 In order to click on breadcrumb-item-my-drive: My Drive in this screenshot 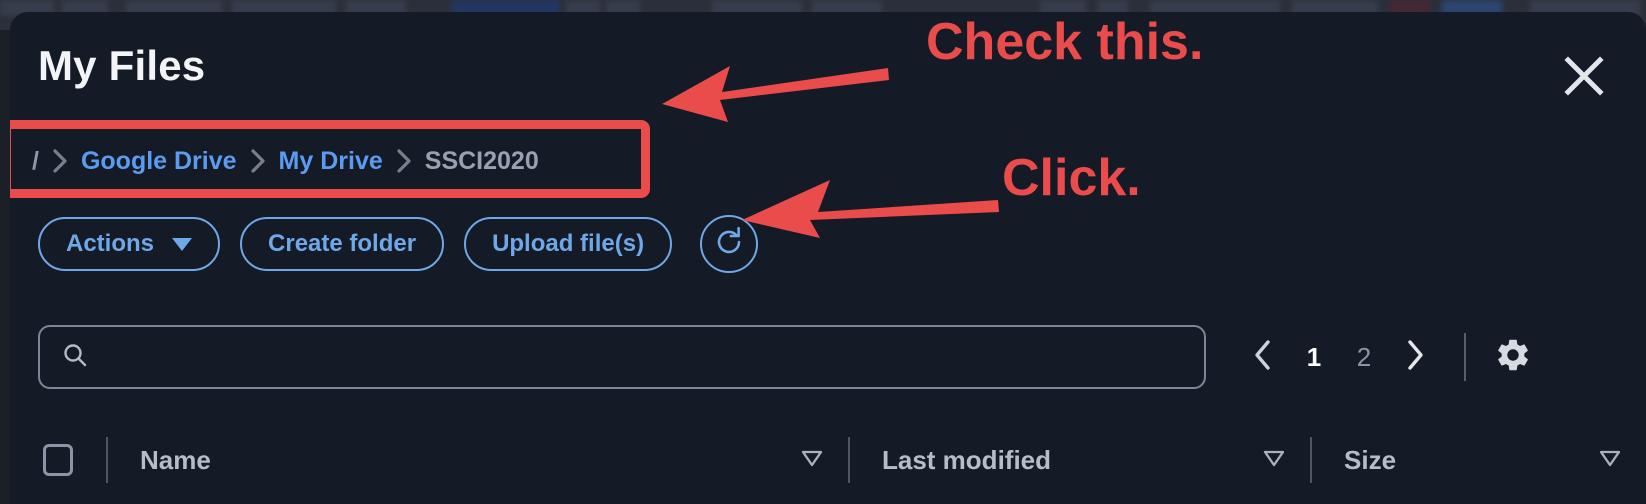, I will do `click(331, 161)`.